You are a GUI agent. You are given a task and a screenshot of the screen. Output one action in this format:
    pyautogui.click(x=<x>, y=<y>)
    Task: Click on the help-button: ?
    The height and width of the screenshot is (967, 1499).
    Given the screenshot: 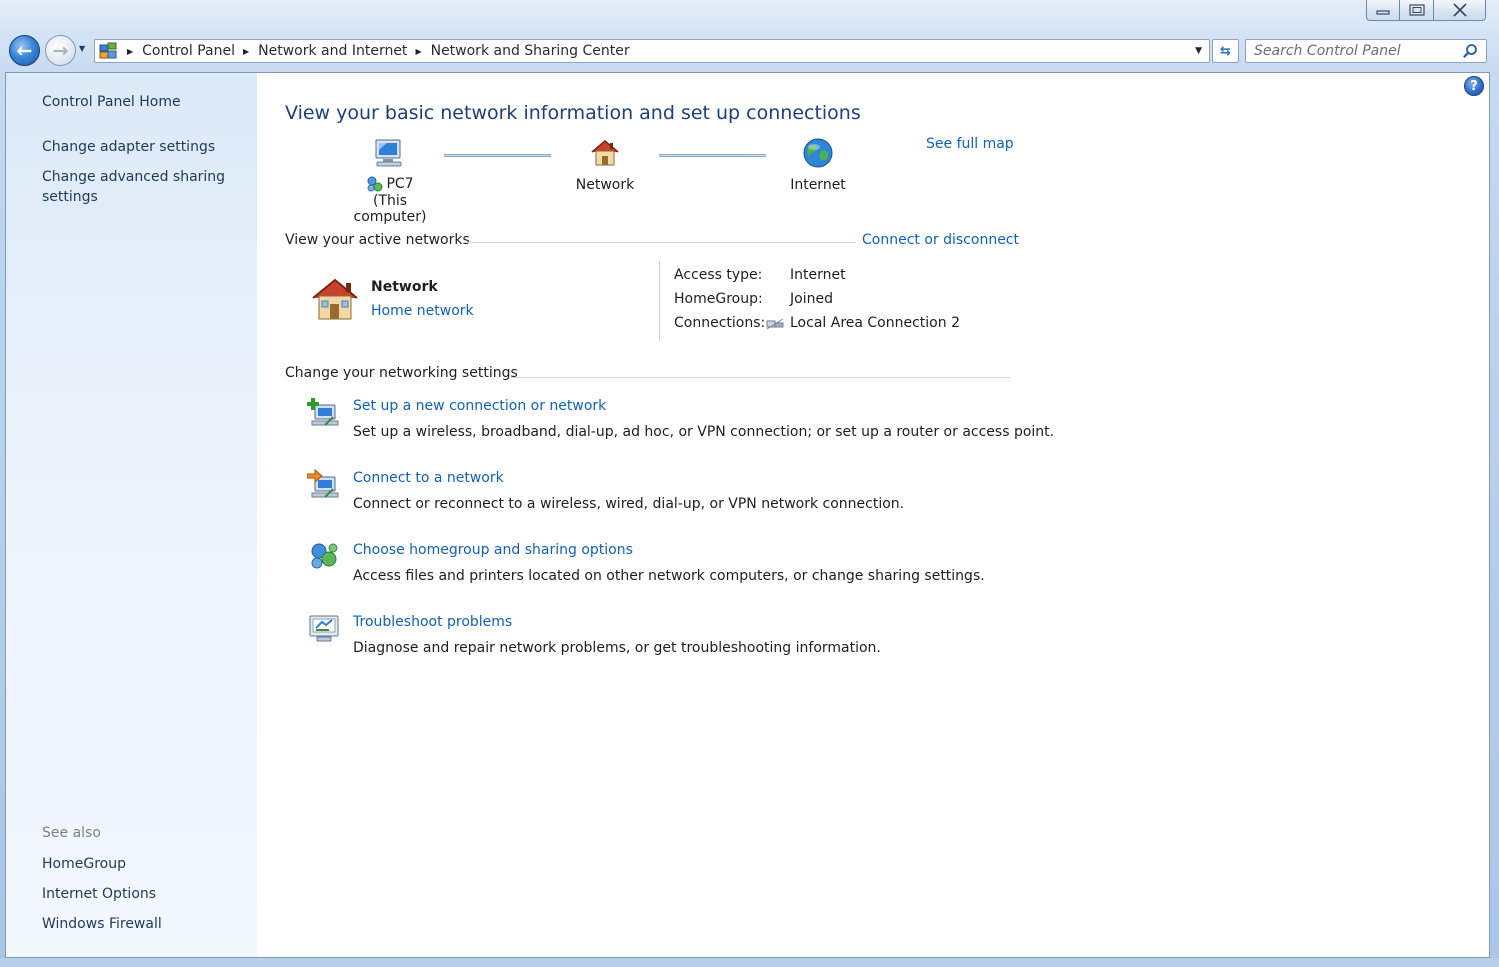 What is the action you would take?
    pyautogui.click(x=1474, y=86)
    